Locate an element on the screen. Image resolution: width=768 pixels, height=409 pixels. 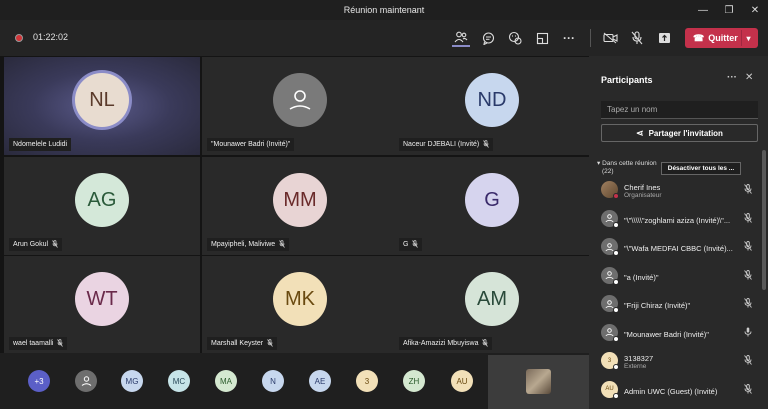
reactions-button is located at coordinates (515, 38).